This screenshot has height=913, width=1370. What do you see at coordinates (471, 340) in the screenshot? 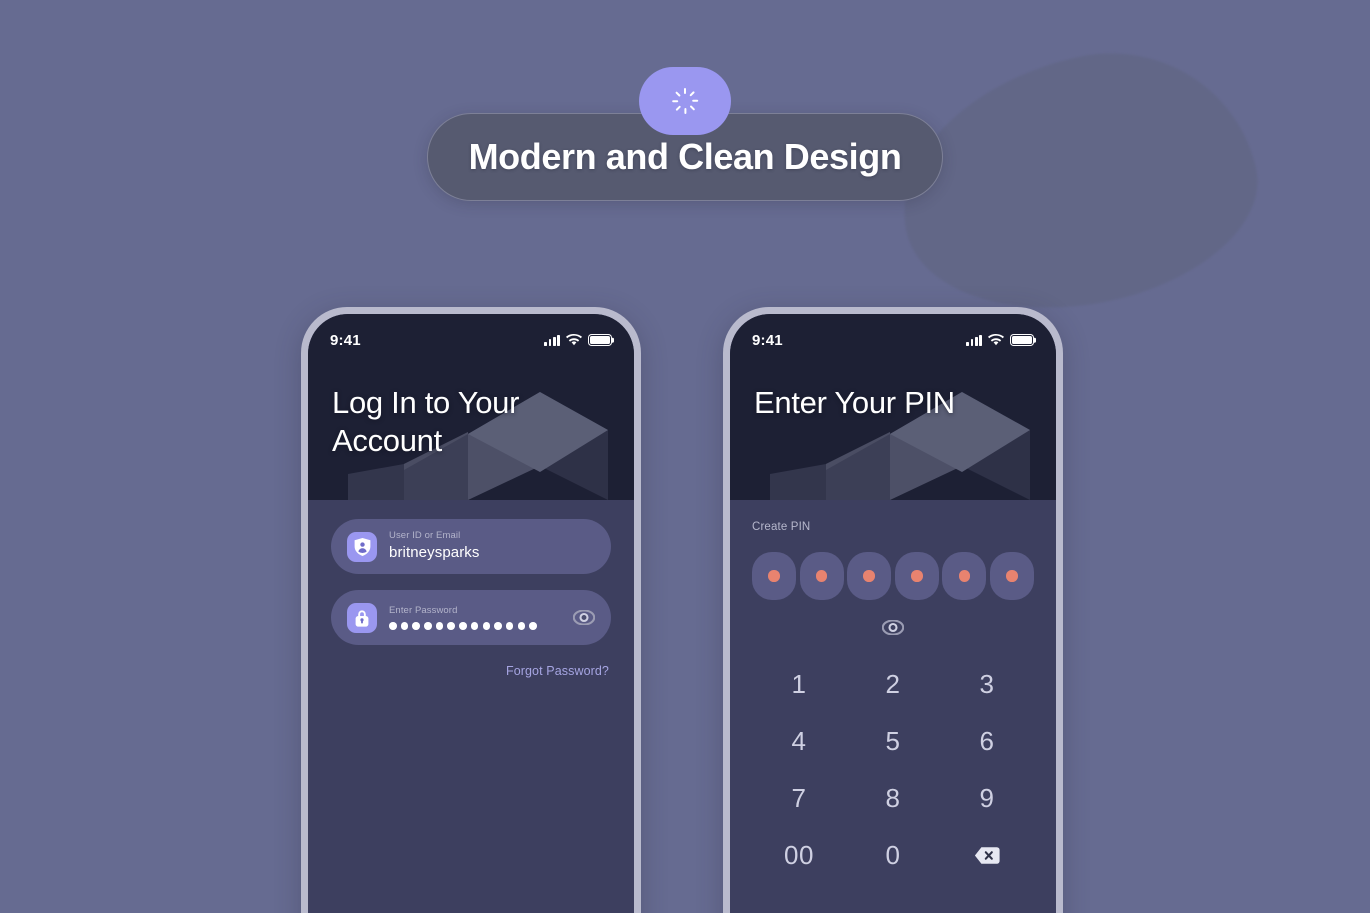
I see `login-status-bar: 9:41` at bounding box center [471, 340].